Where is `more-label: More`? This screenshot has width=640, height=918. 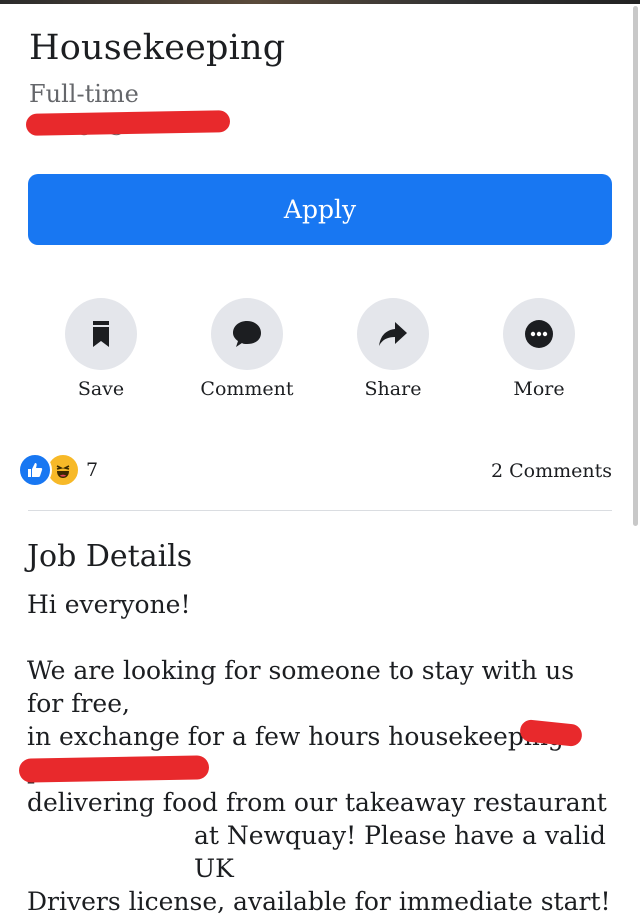 more-label: More is located at coordinates (539, 389).